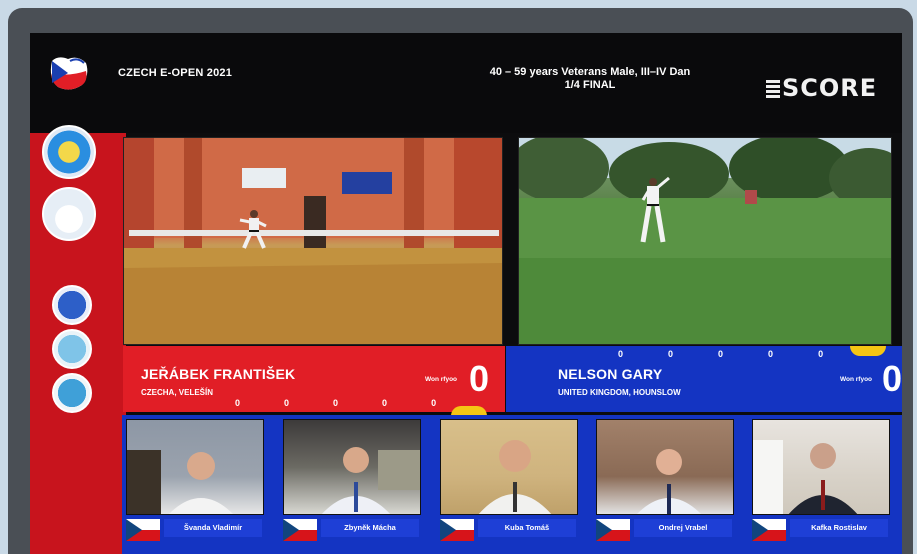  I want to click on judge-panel: Zbyněk Mácha, so click(352, 481).